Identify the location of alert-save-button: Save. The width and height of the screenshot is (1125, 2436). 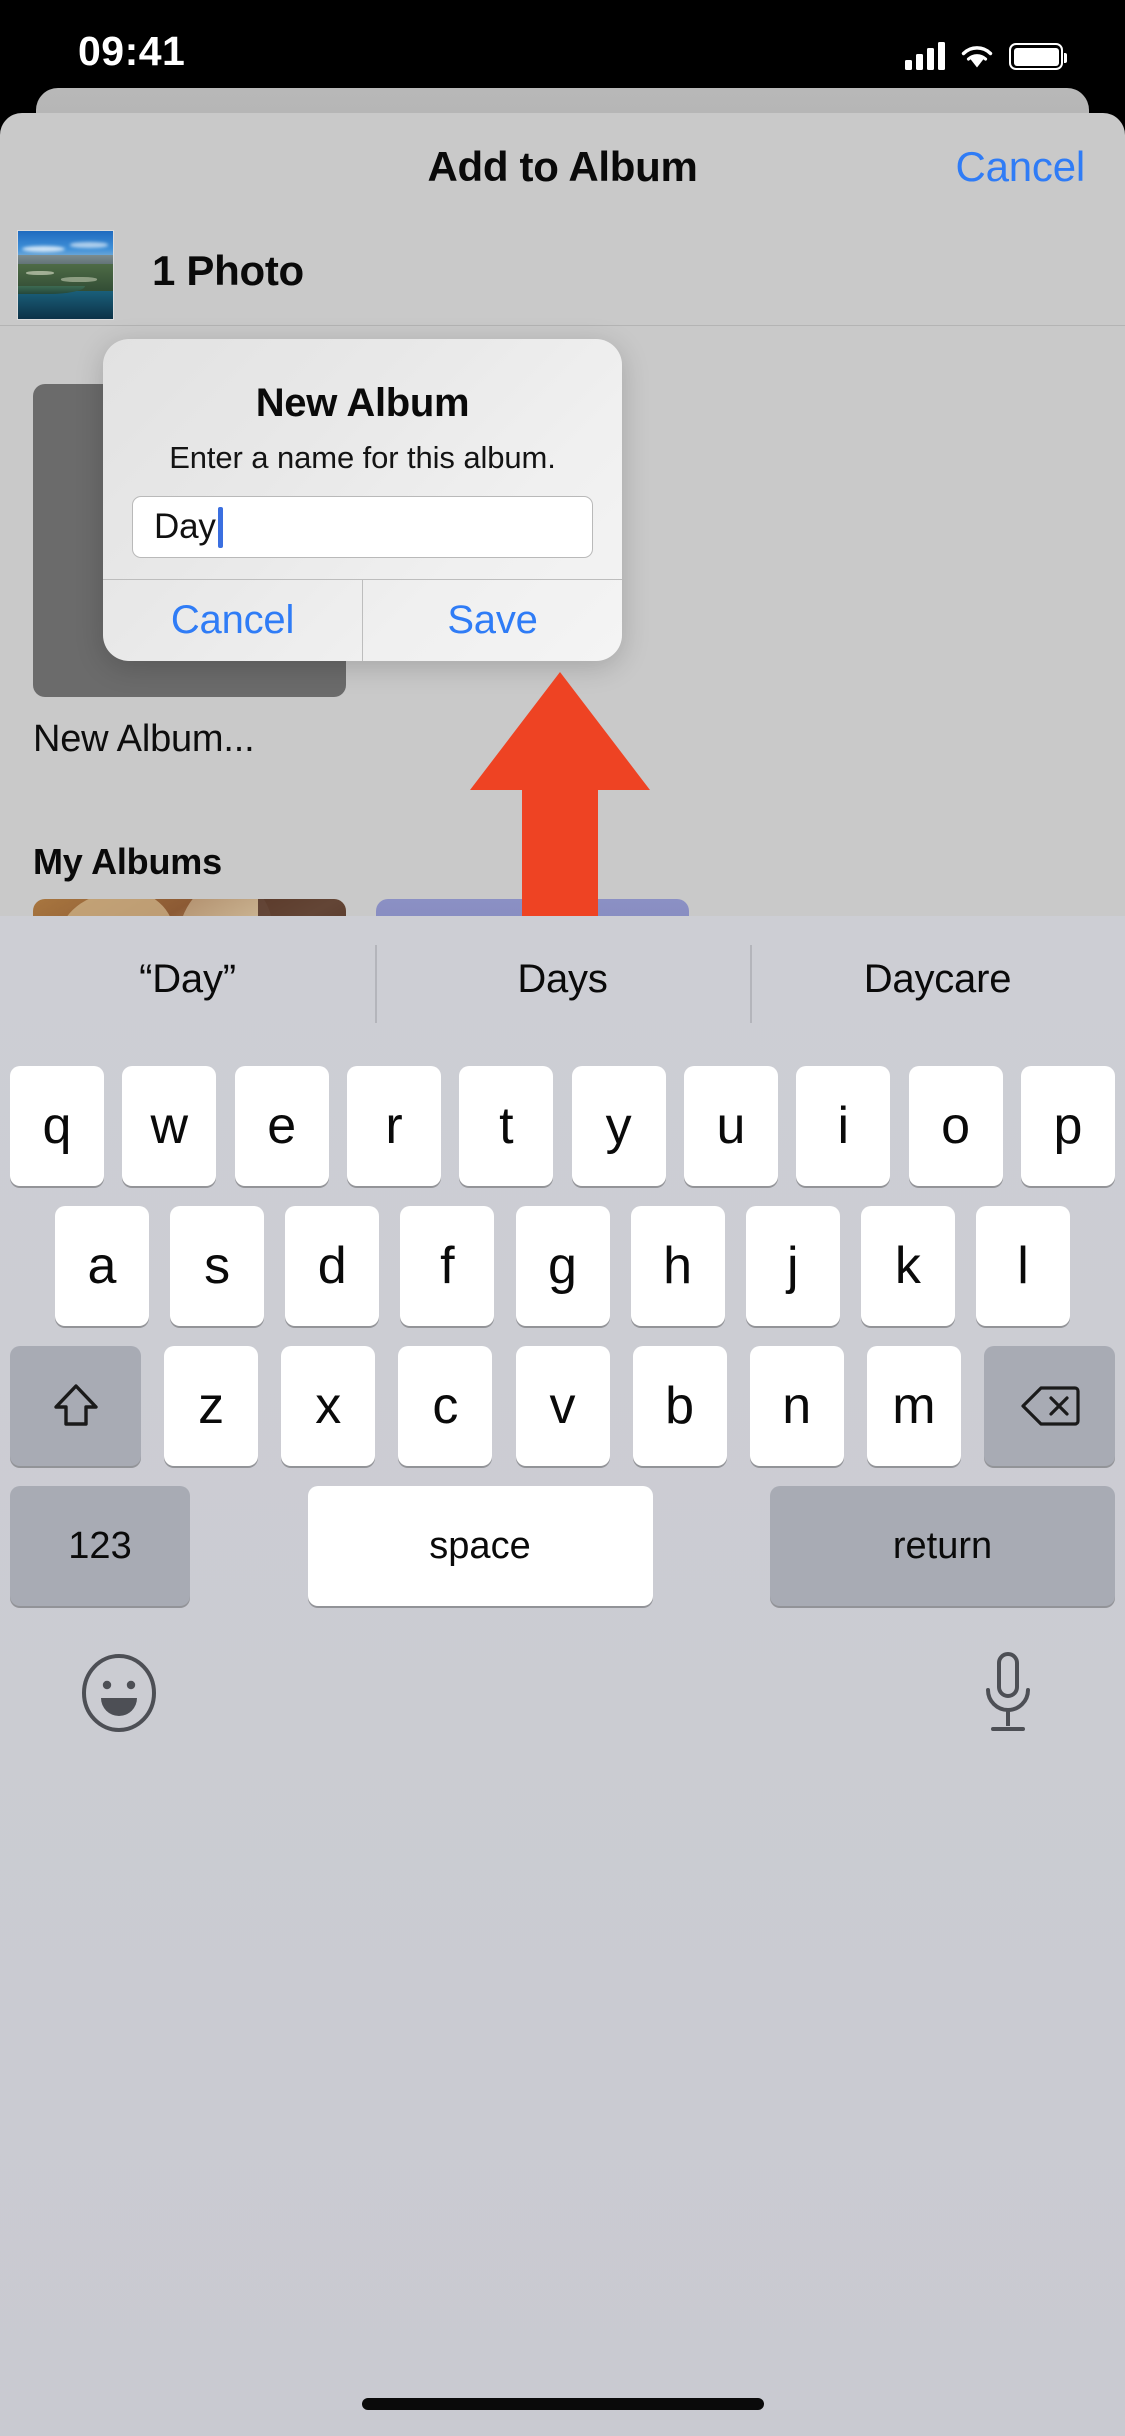
(492, 620).